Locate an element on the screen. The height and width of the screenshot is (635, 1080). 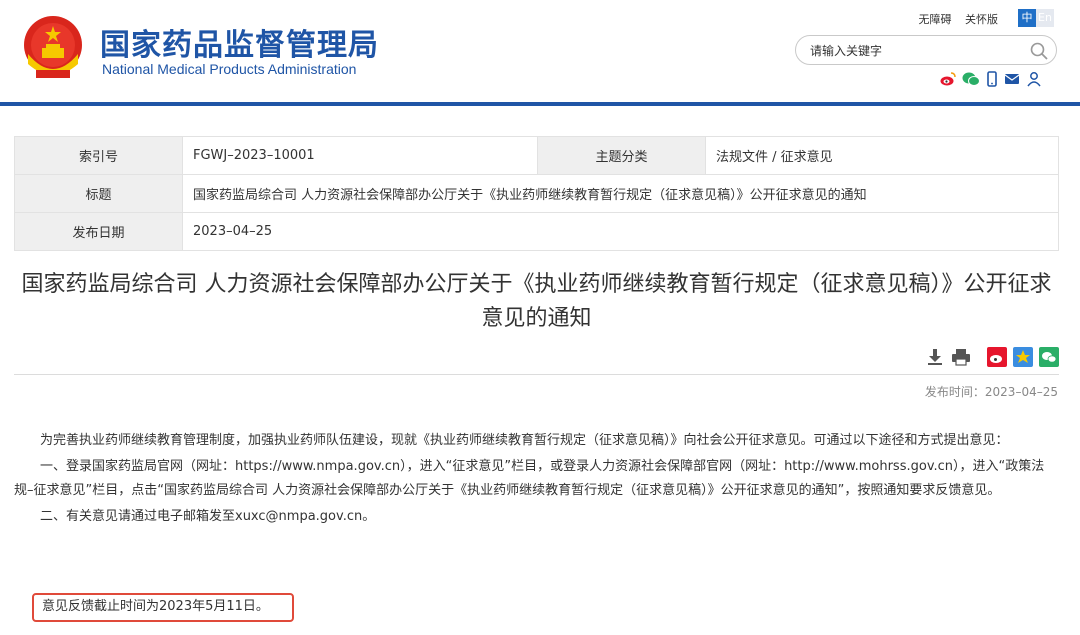
mobile-icon is located at coordinates (992, 79).